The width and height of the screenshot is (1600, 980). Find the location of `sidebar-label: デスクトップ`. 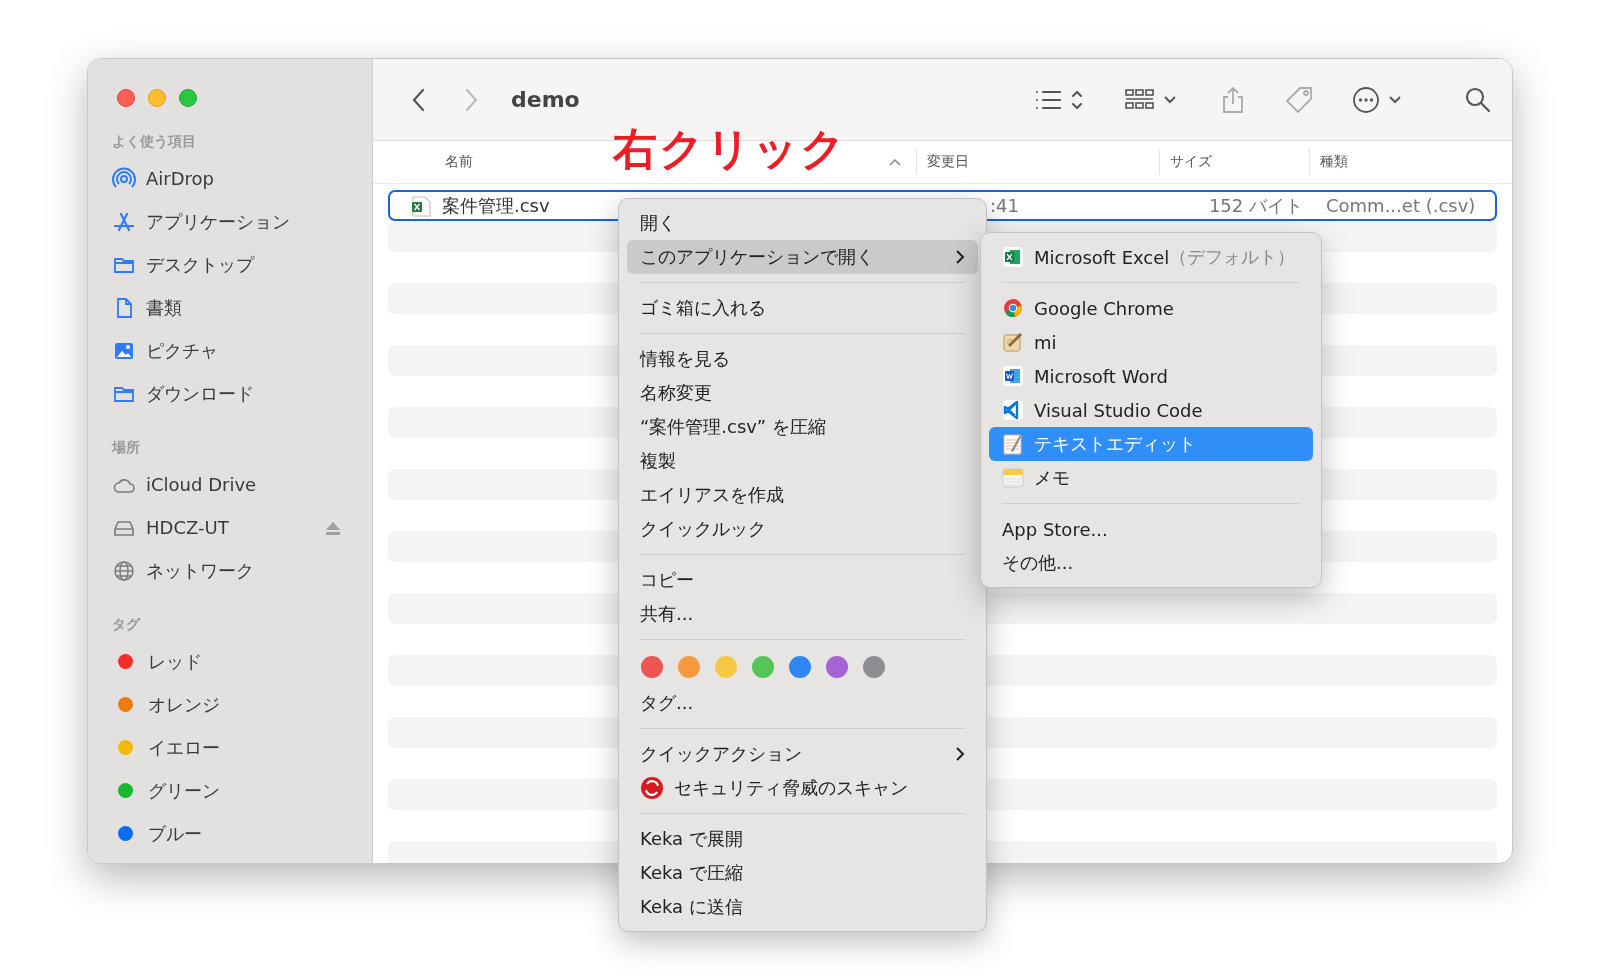

sidebar-label: デスクトップ is located at coordinates (200, 264).